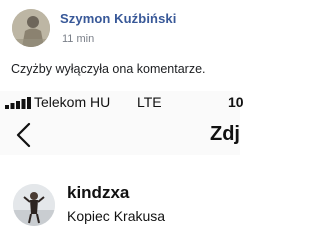 Image resolution: width=320 pixels, height=240 pixels. Describe the element at coordinates (108, 69) in the screenshot. I see `comment-text: Czyżby wyłączyła ona komentarze.` at that location.